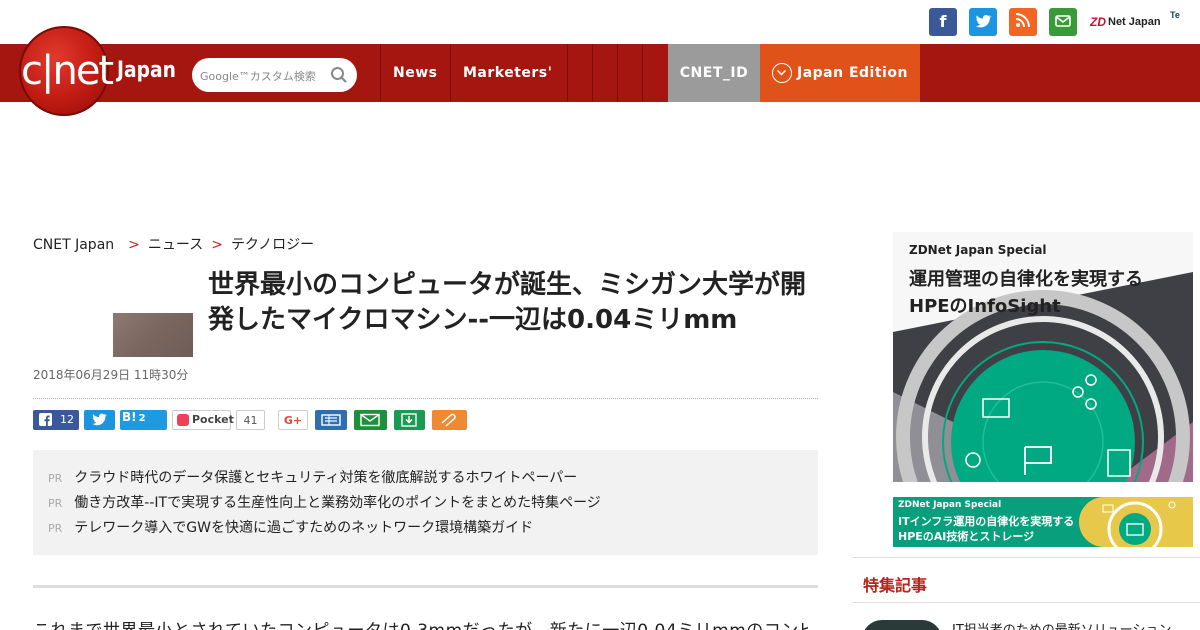  I want to click on edition-selector: Japan Edition, so click(840, 73).